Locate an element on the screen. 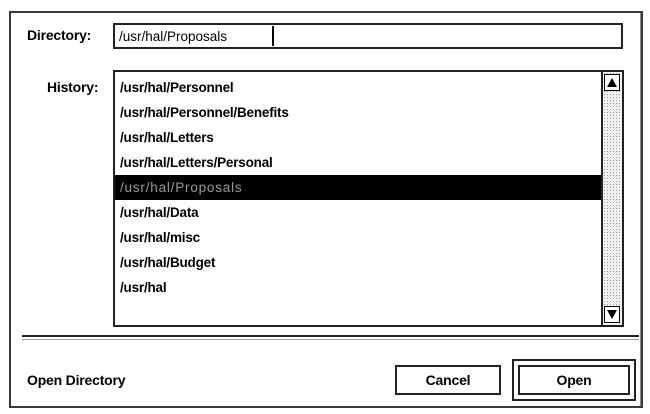 Image resolution: width=650 pixels, height=414 pixels. cancel-button: Cancel is located at coordinates (448, 380).